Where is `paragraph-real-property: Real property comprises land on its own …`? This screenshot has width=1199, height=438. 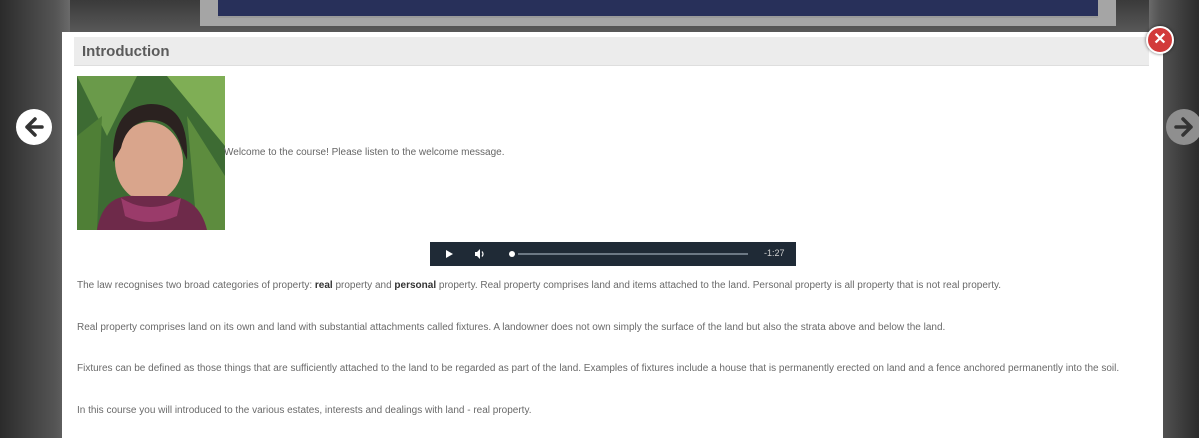 paragraph-real-property: Real property comprises land on its own … is located at coordinates (511, 327).